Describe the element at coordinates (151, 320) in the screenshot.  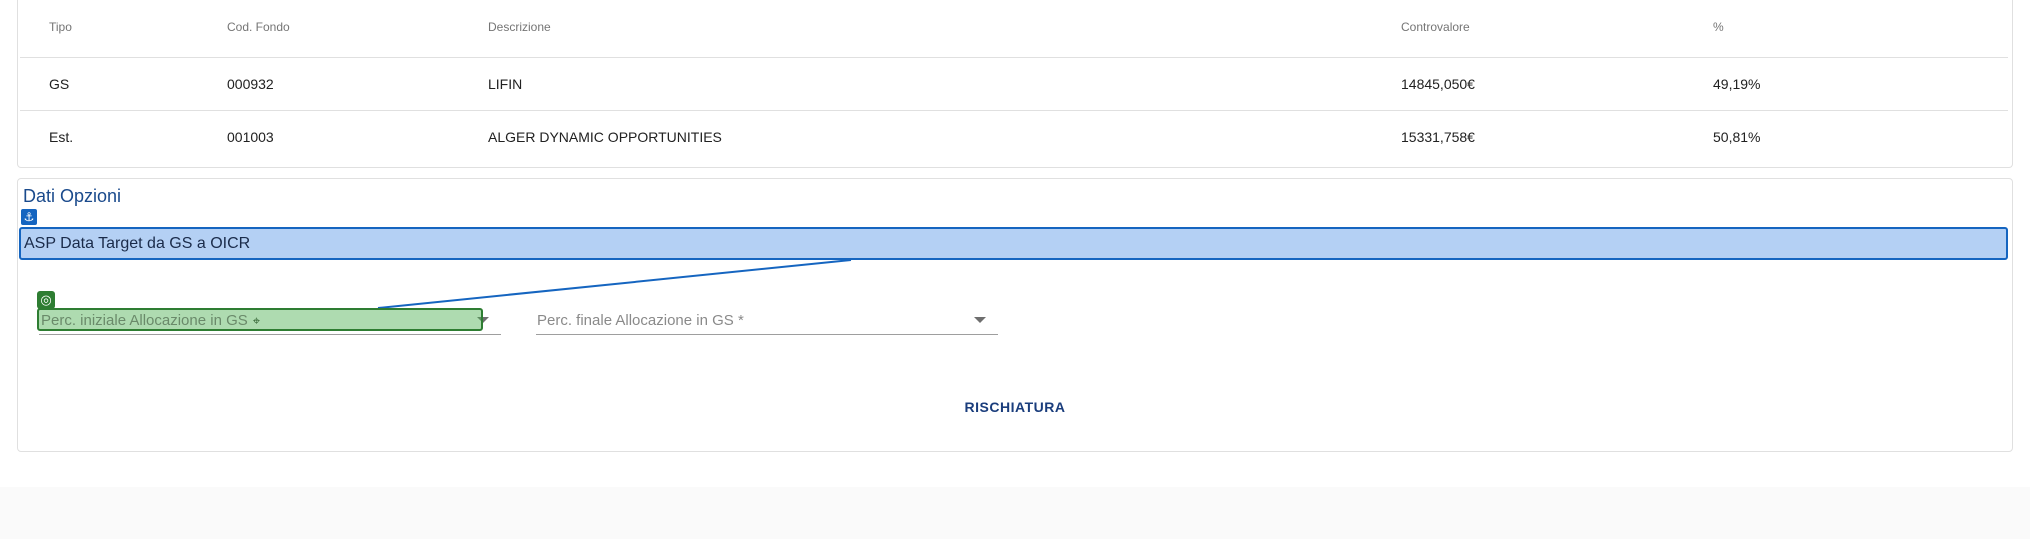
I see `perc-iniziale-placeholder: Perc. iniziale Allocazione in GS ⌖` at that location.